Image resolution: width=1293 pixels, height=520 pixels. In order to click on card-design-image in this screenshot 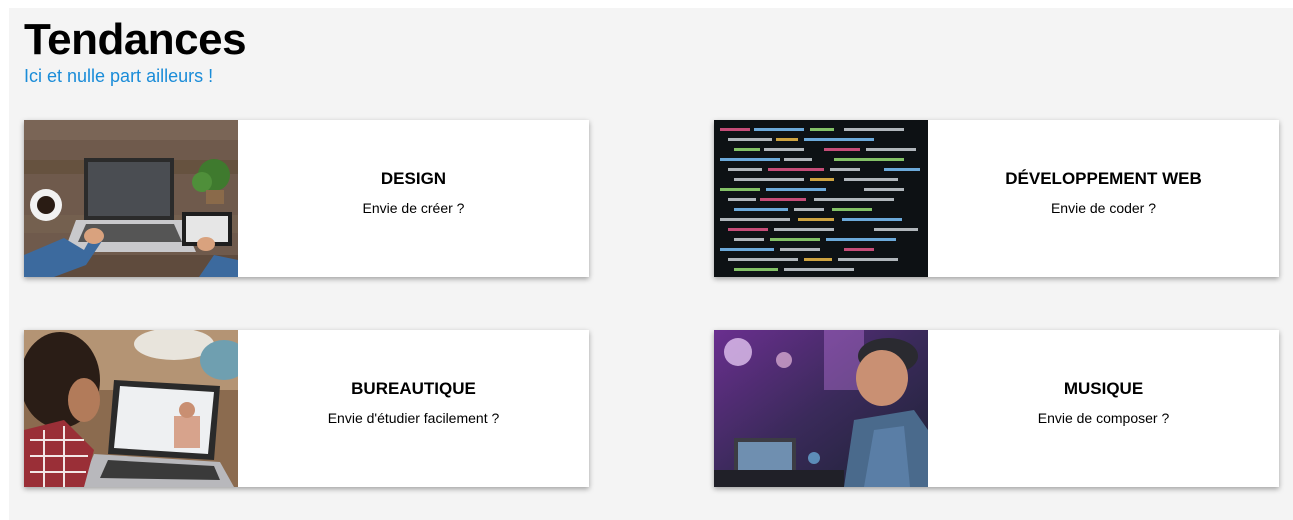, I will do `click(131, 198)`.